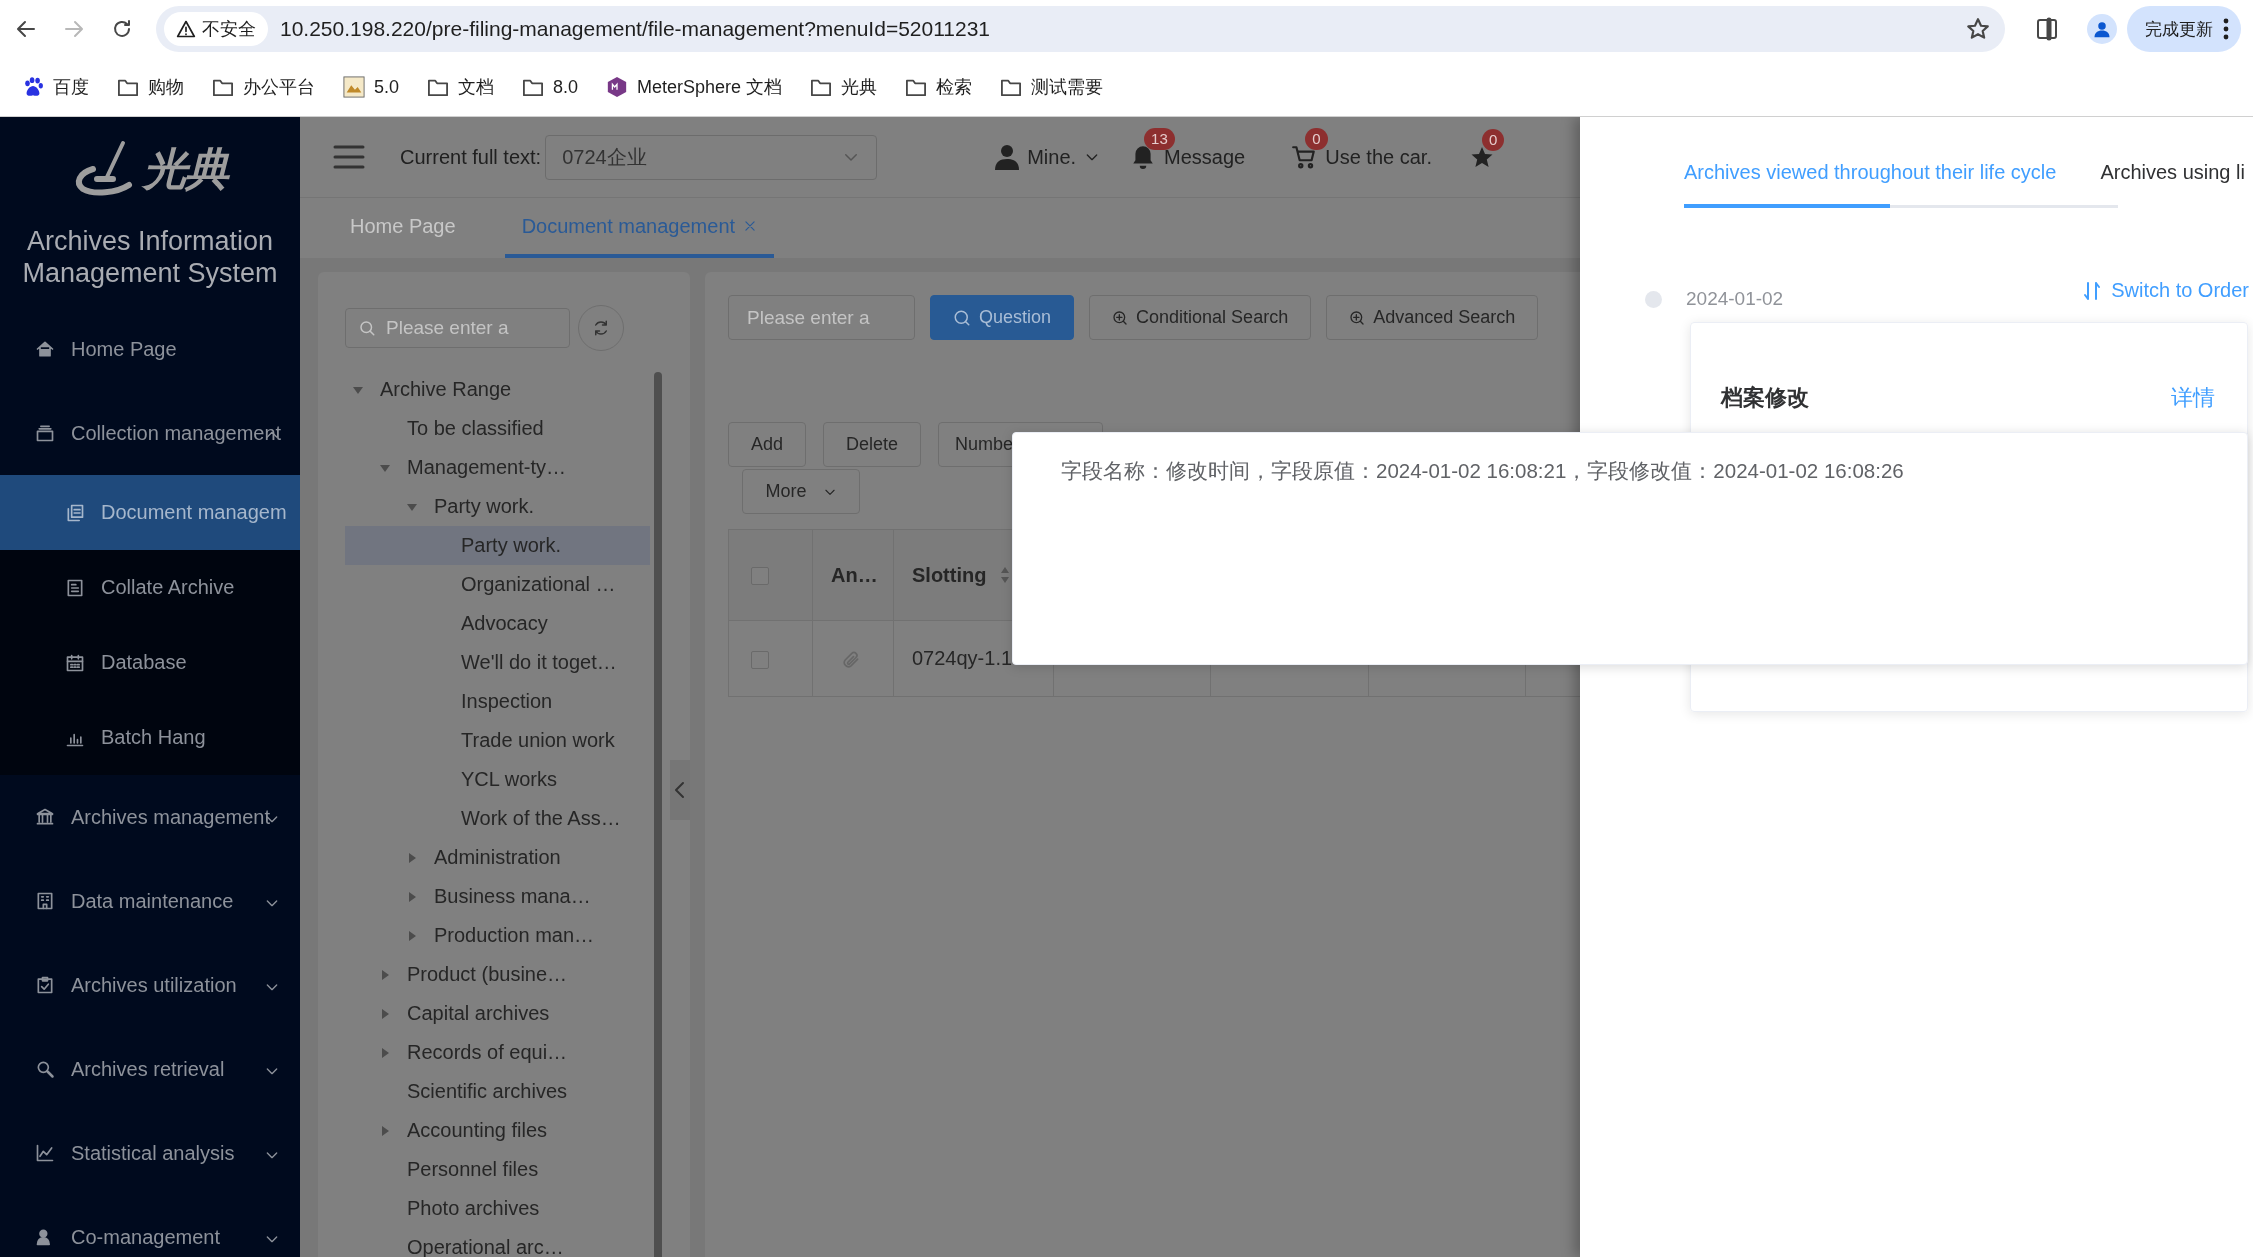 The height and width of the screenshot is (1257, 2253). I want to click on count-badge: 13, so click(1159, 139).